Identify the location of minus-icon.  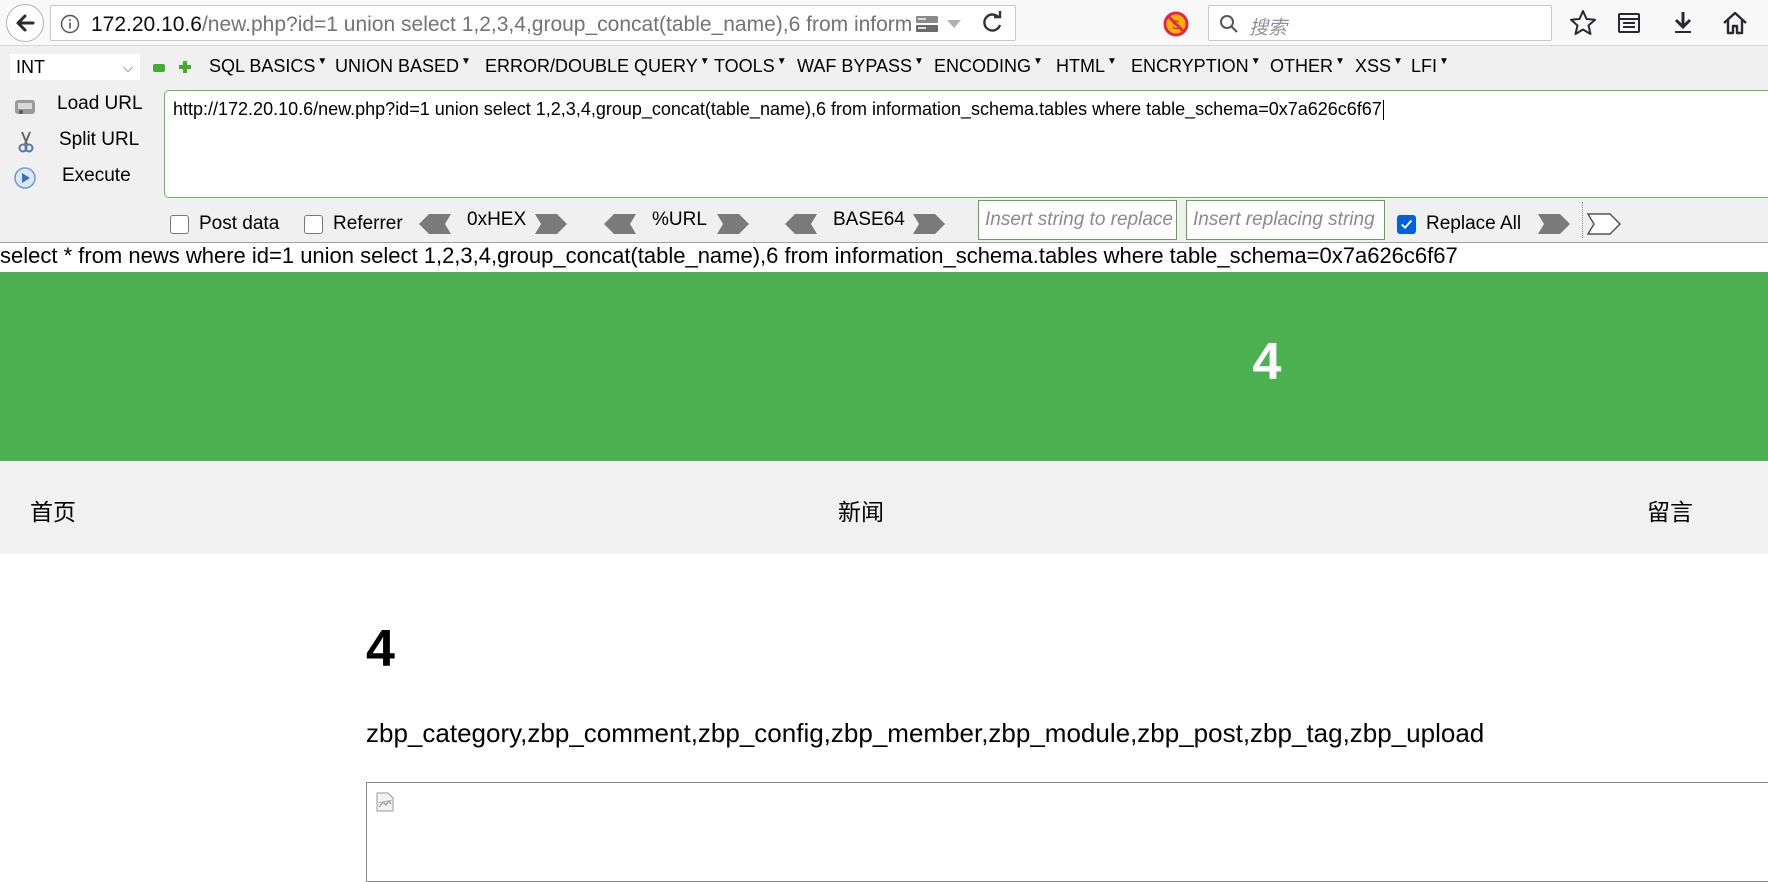
(159, 68).